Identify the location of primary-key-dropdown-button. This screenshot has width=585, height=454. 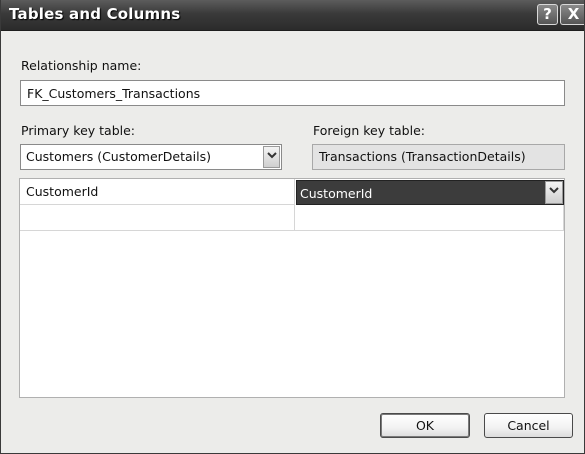
(271, 157).